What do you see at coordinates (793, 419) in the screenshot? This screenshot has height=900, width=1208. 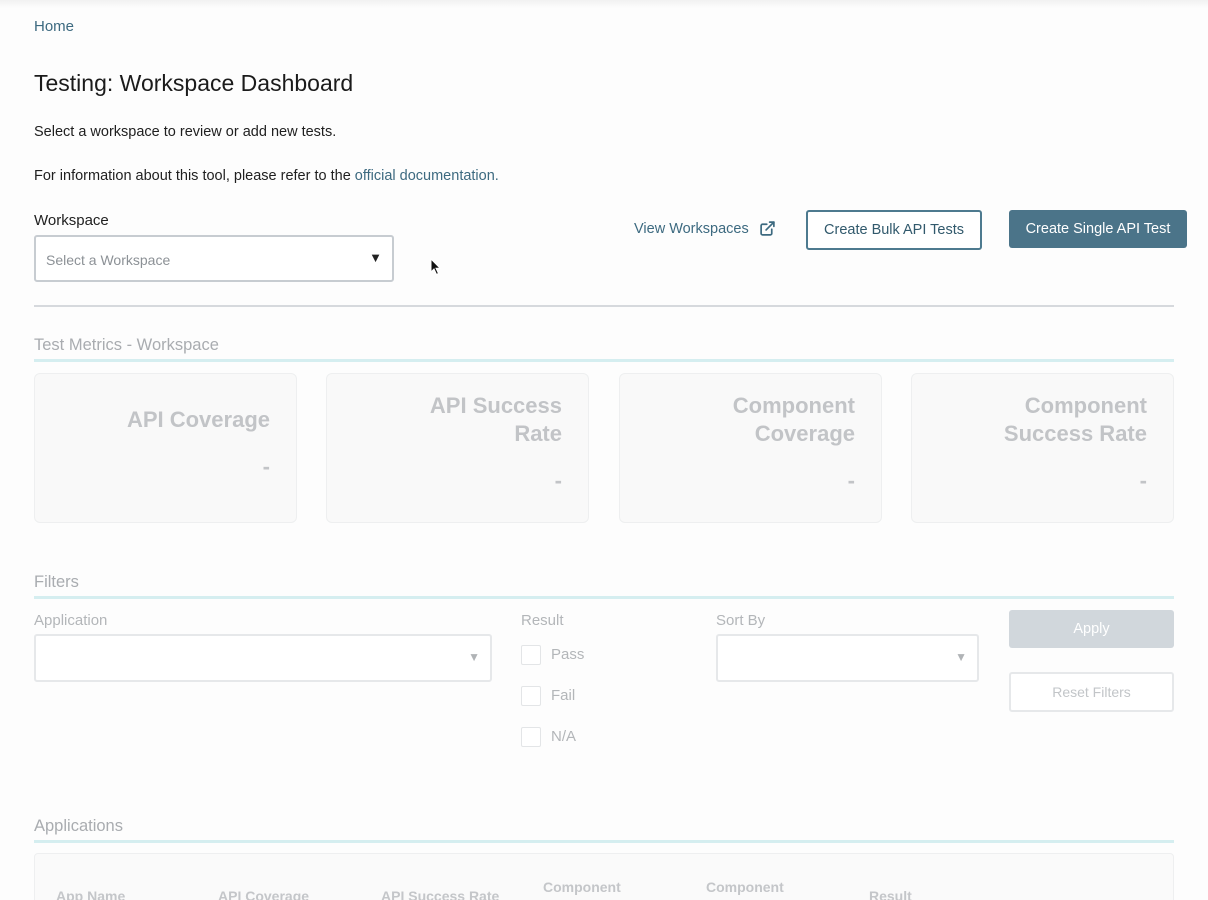 I see `metric-title: Component Coverage` at bounding box center [793, 419].